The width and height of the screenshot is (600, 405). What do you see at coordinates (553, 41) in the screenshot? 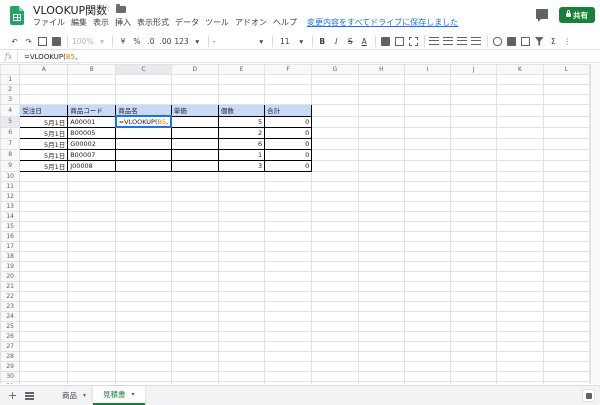
I see `functions-icon: Σ` at bounding box center [553, 41].